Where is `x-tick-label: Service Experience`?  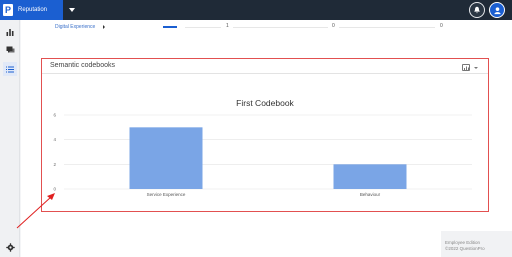 x-tick-label: Service Experience is located at coordinates (166, 194).